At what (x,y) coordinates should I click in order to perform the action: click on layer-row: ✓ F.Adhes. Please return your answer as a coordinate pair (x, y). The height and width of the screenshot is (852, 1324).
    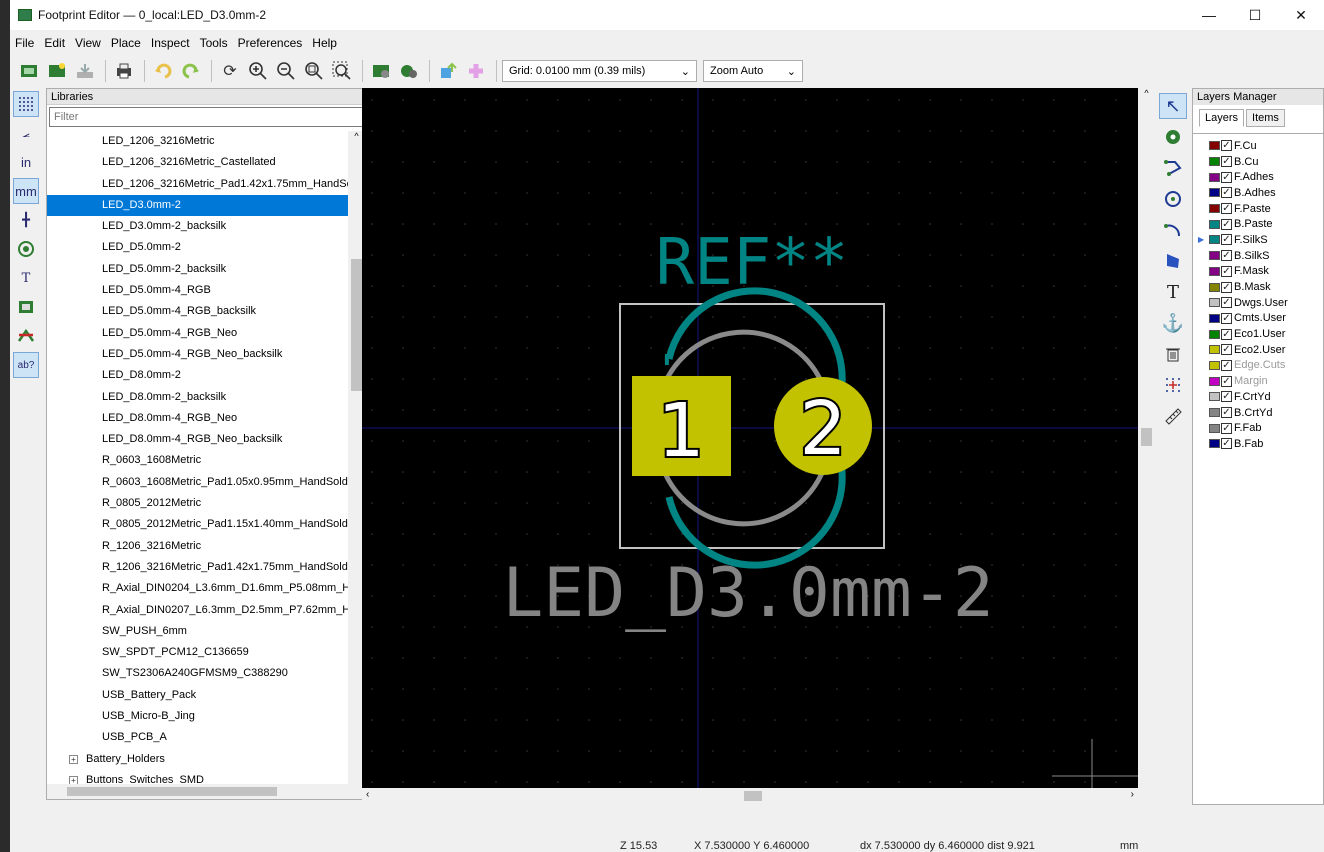
    Looking at the image, I should click on (1258, 177).